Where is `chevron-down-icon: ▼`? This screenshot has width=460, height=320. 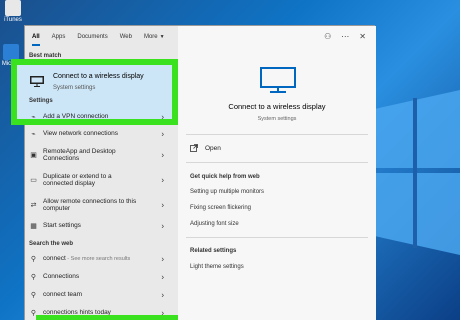 chevron-down-icon: ▼ is located at coordinates (162, 37).